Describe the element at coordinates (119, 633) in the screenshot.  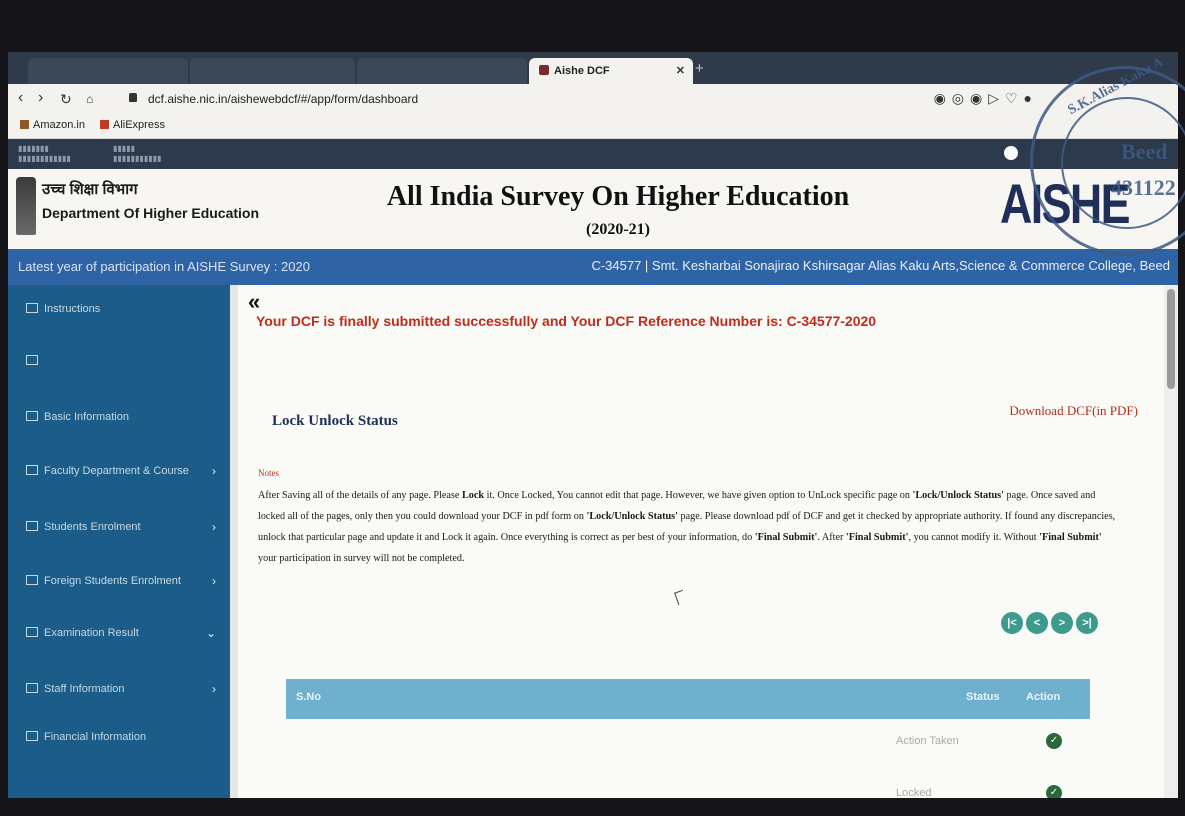
I see `sidebar-item-examination-result: Examination Result ⌄` at that location.